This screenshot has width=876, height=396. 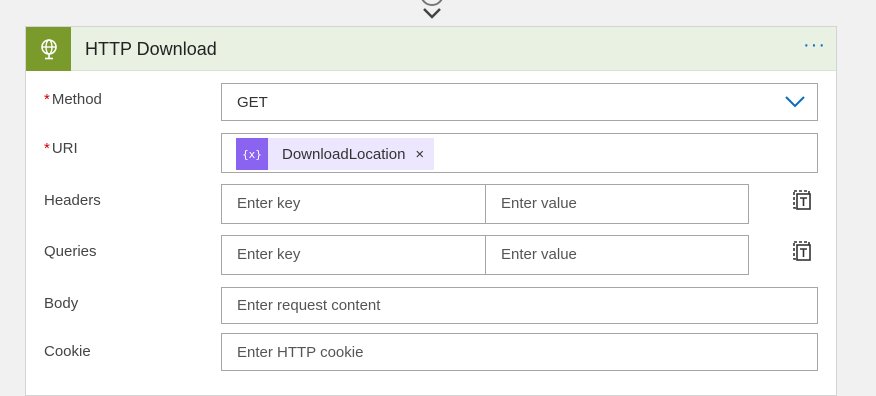 I want to click on cookie-placeholder: Enter HTTP cookie, so click(x=300, y=352).